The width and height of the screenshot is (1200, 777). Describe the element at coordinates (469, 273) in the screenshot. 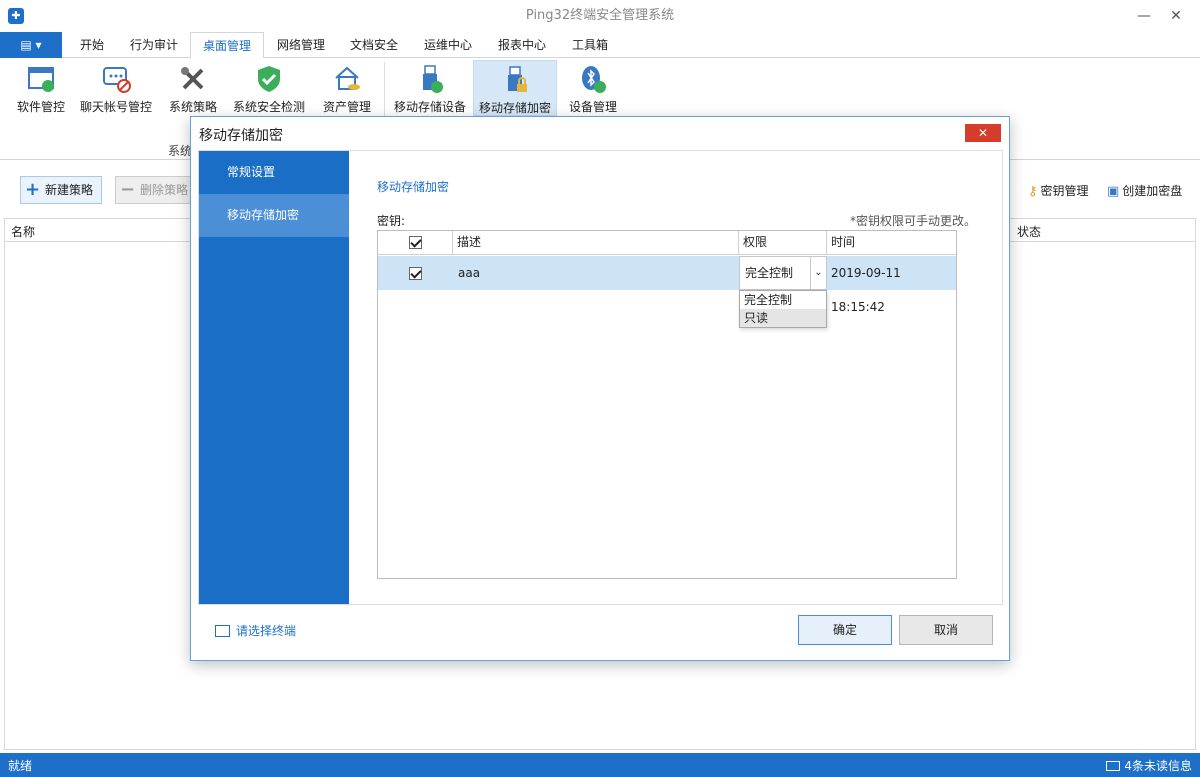

I see `row-desc: aaa` at that location.